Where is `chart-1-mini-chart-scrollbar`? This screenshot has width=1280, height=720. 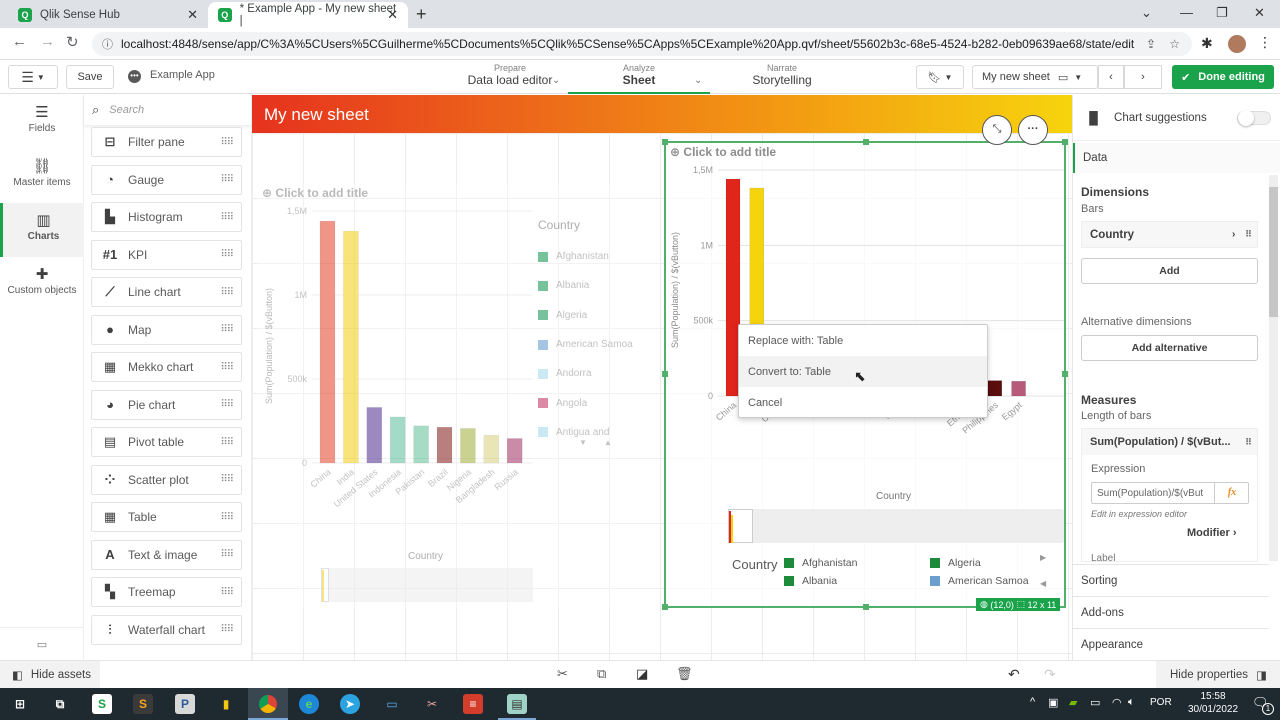
chart-1-mini-chart-scrollbar is located at coordinates (427, 585).